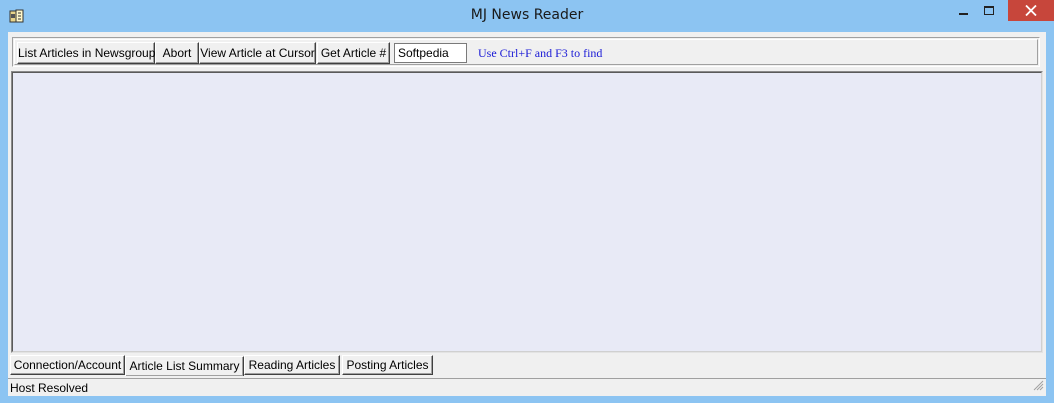  I want to click on minimize-icon, so click(963, 14).